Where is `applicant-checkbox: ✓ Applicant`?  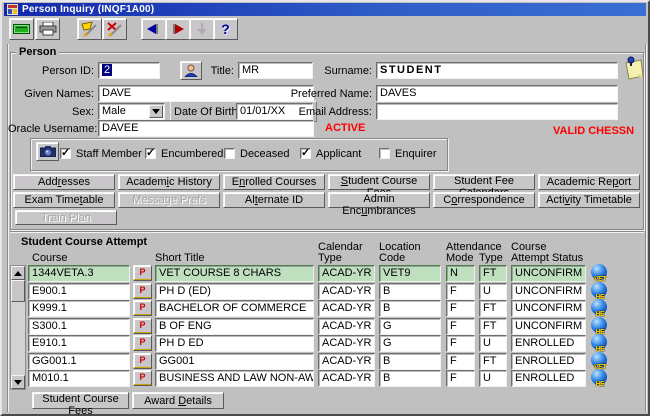
applicant-checkbox: ✓ Applicant is located at coordinates (330, 153).